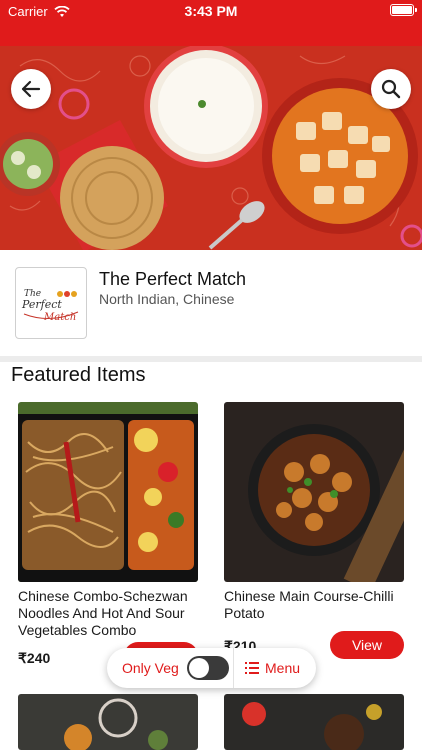 The height and width of the screenshot is (750, 422). I want to click on menu-list-icon, so click(252, 668).